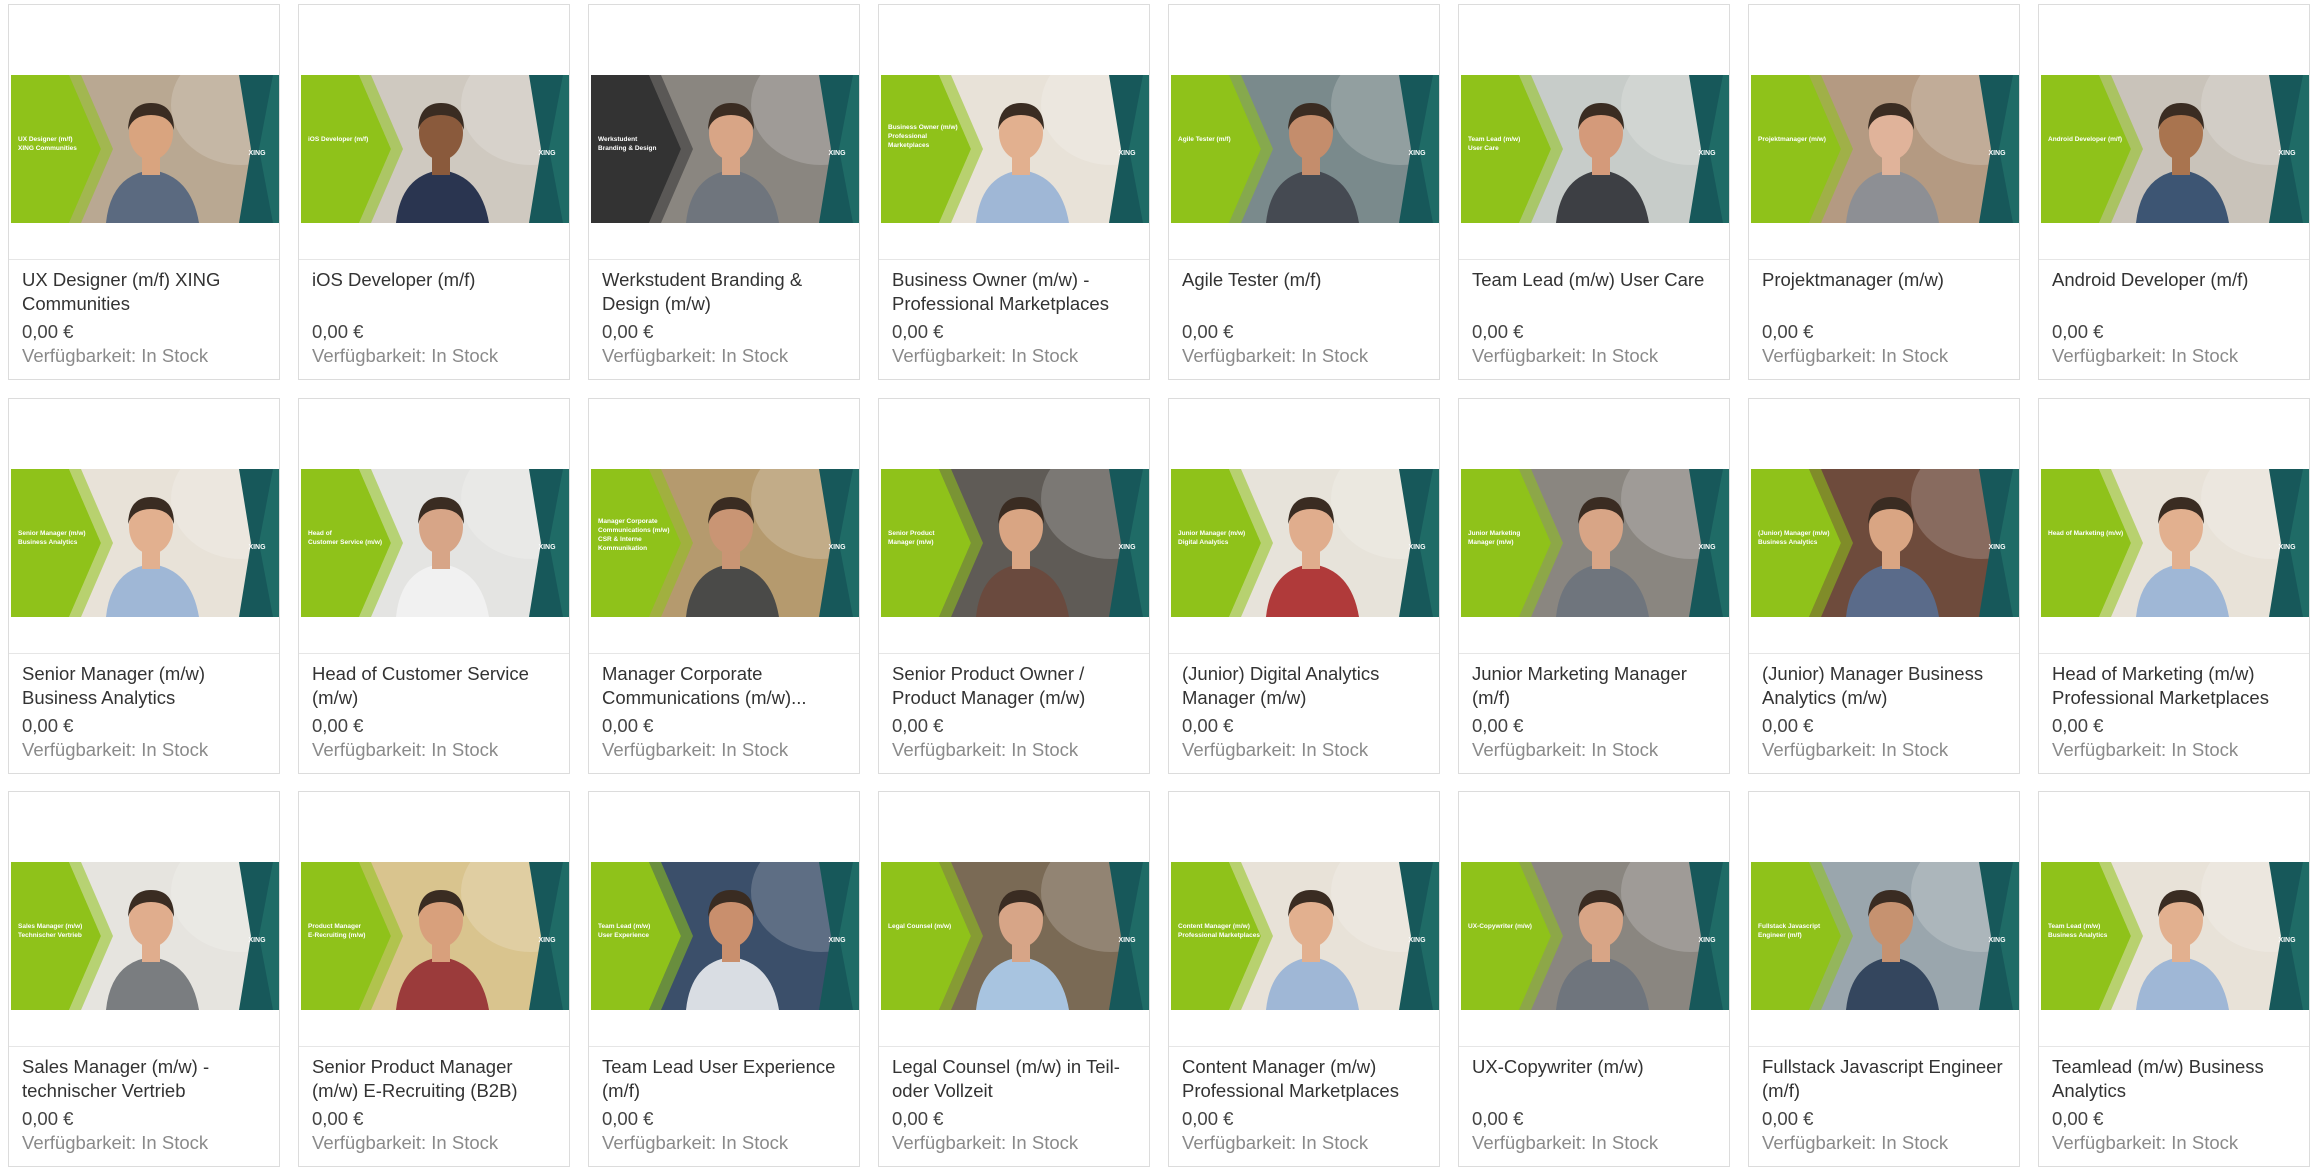 This screenshot has width=2315, height=1167. I want to click on product-title: Junior Marketing Manager (m/f), so click(1597, 687).